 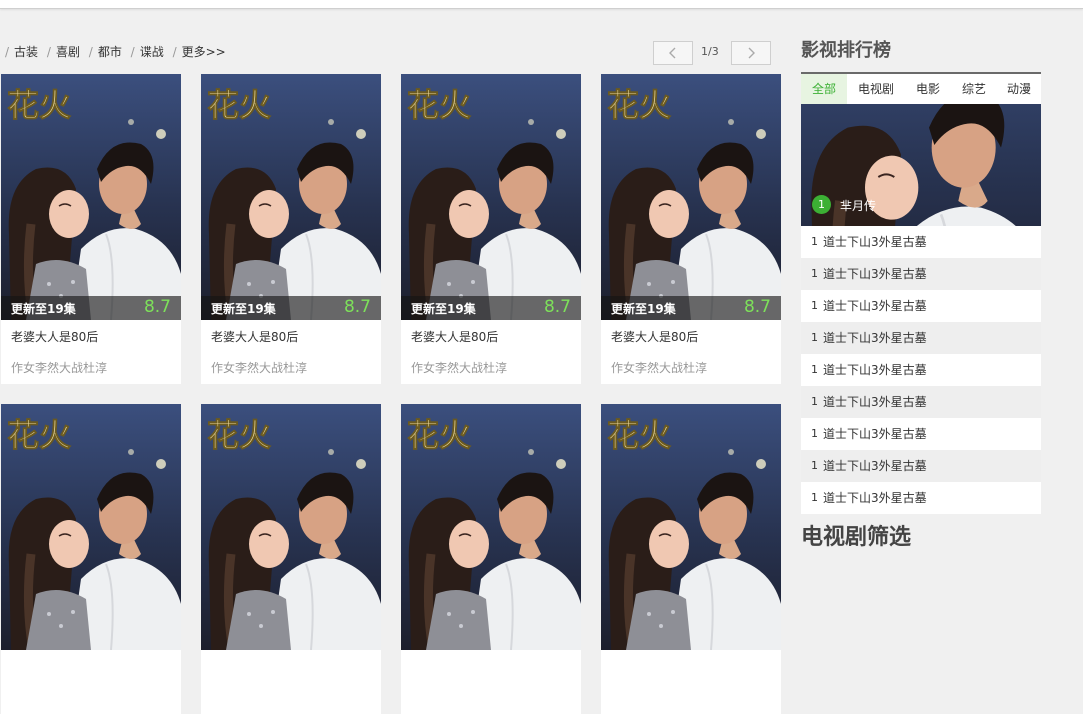 I want to click on next-page-button, so click(x=751, y=53).